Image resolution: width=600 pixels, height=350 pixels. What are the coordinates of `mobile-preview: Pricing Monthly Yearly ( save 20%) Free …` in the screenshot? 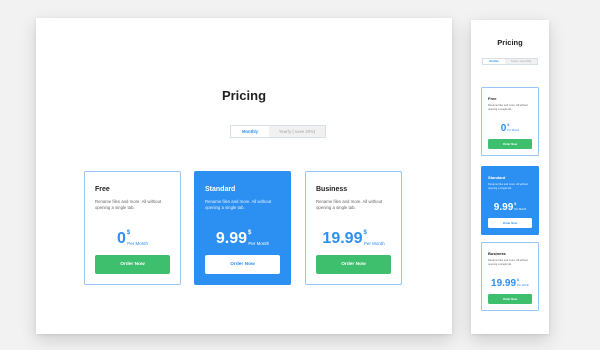 It's located at (510, 177).